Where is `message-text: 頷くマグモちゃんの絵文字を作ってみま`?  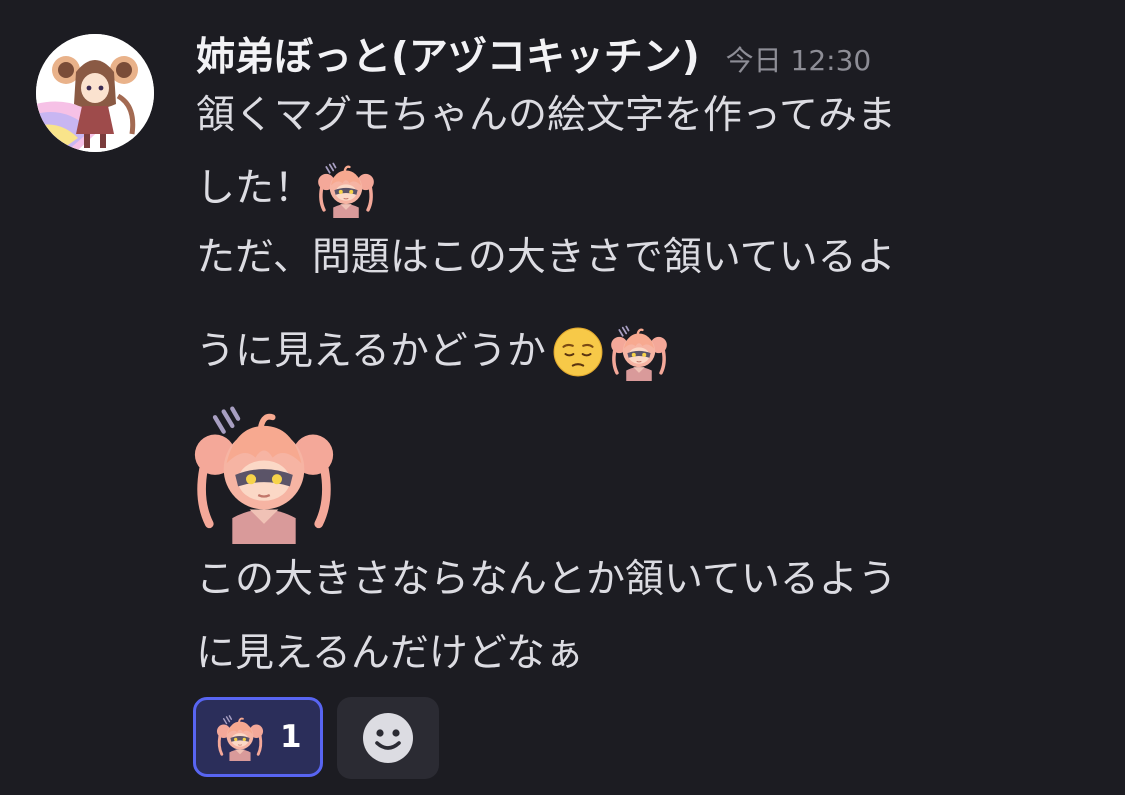
message-text: 頷くマグモちゃんの絵文字を作ってみま is located at coordinates (546, 115).